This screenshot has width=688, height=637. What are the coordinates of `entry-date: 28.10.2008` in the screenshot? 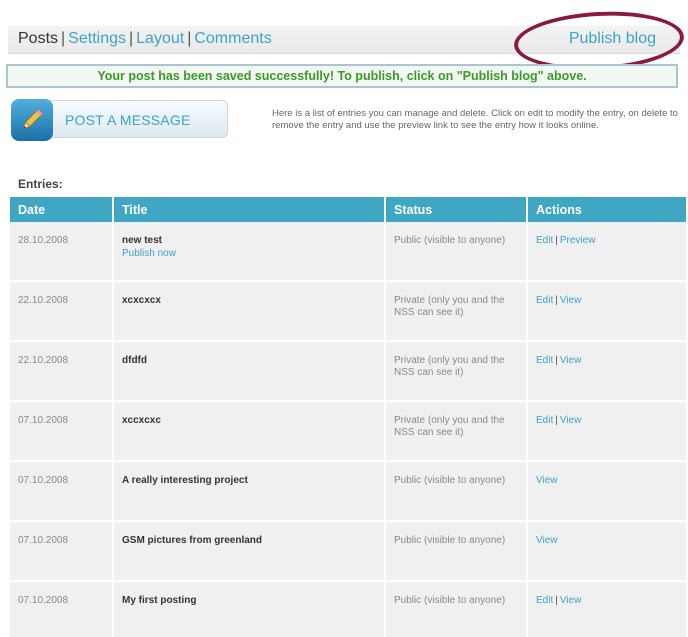 It's located at (62, 252).